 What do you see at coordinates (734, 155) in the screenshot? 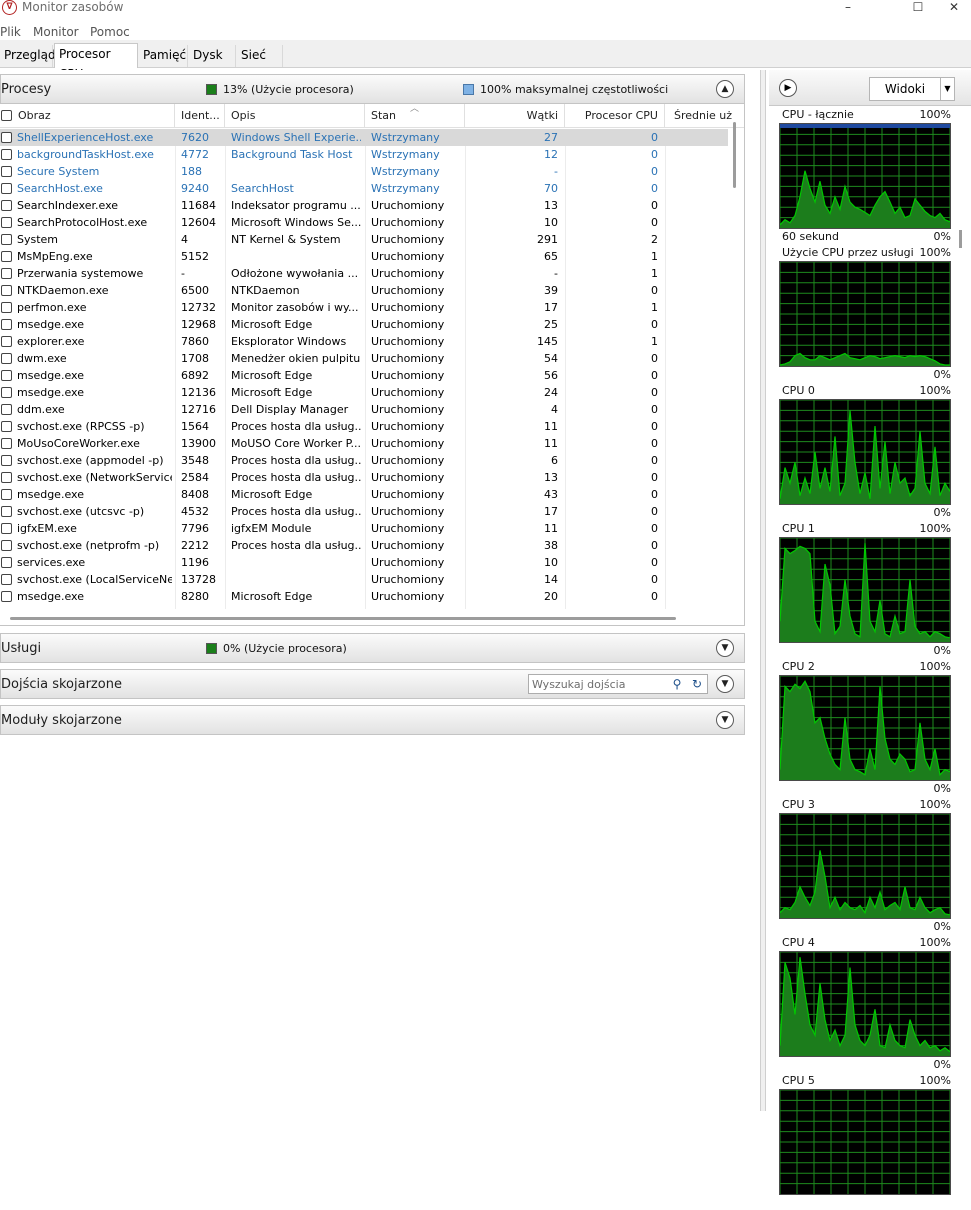
I see `processes-vertical-scrollbar` at bounding box center [734, 155].